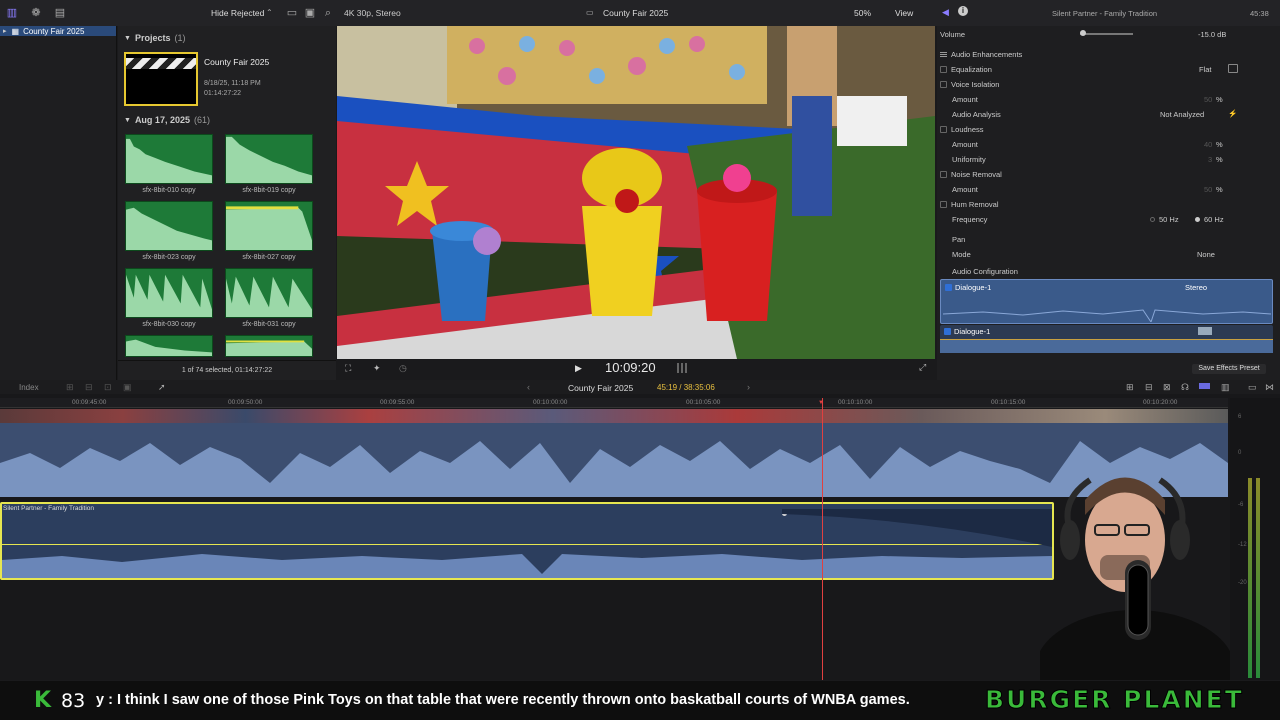  What do you see at coordinates (348, 368) in the screenshot?
I see `transform-icon: ⛶` at bounding box center [348, 368].